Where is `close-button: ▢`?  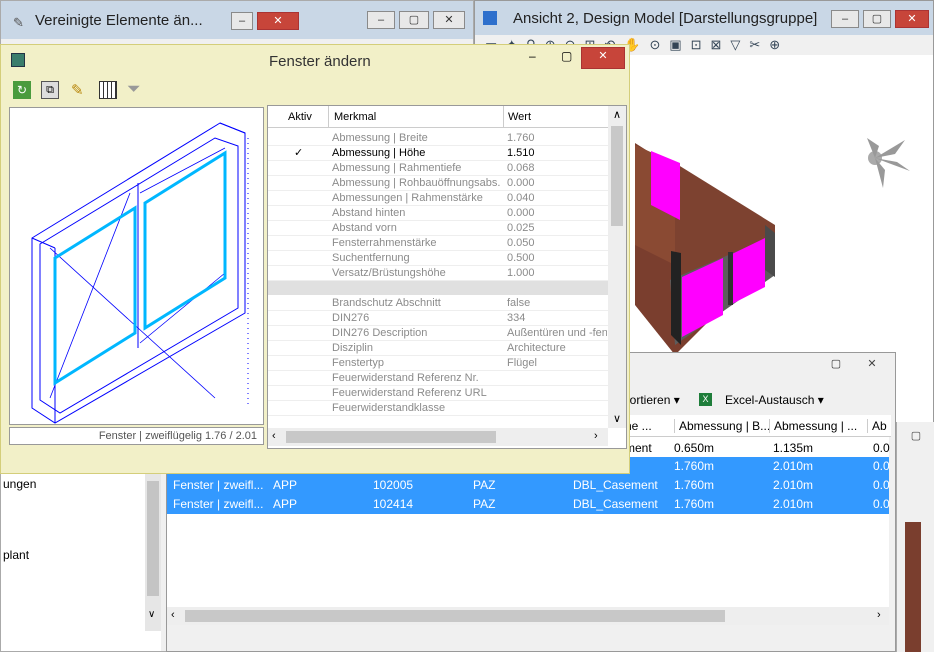 close-button: ▢ is located at coordinates (916, 437).